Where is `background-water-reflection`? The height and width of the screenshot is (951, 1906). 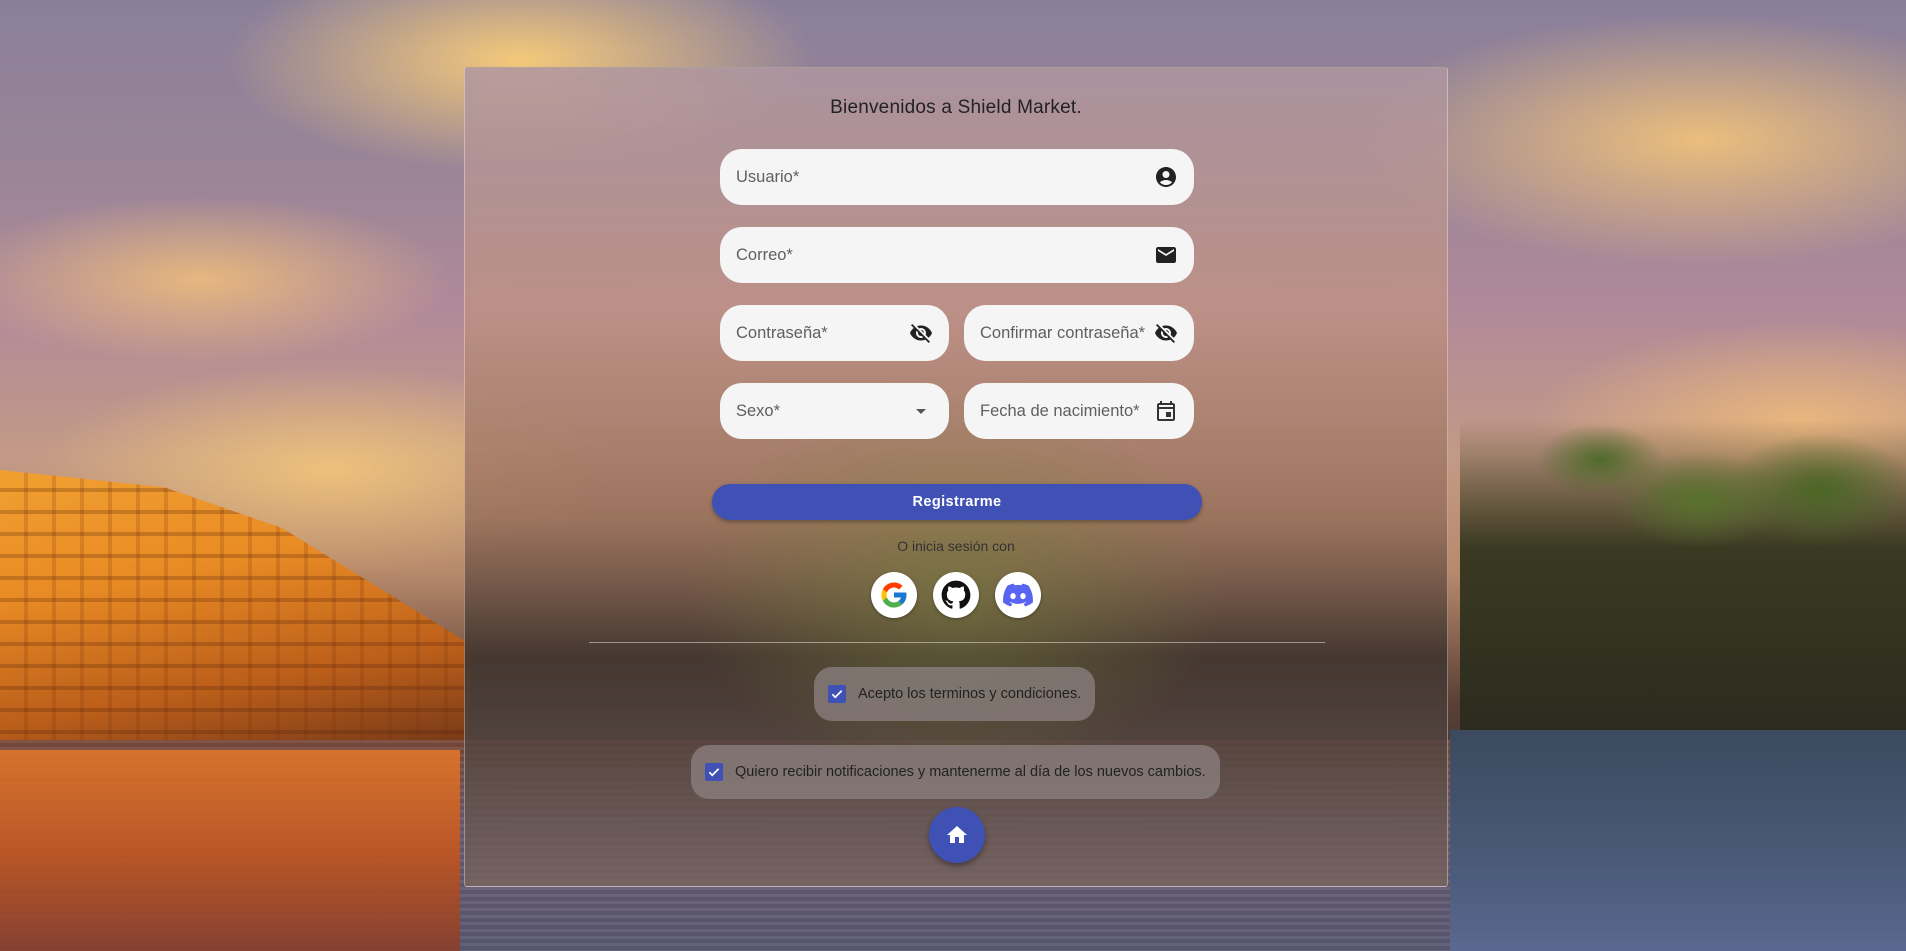 background-water-reflection is located at coordinates (230, 850).